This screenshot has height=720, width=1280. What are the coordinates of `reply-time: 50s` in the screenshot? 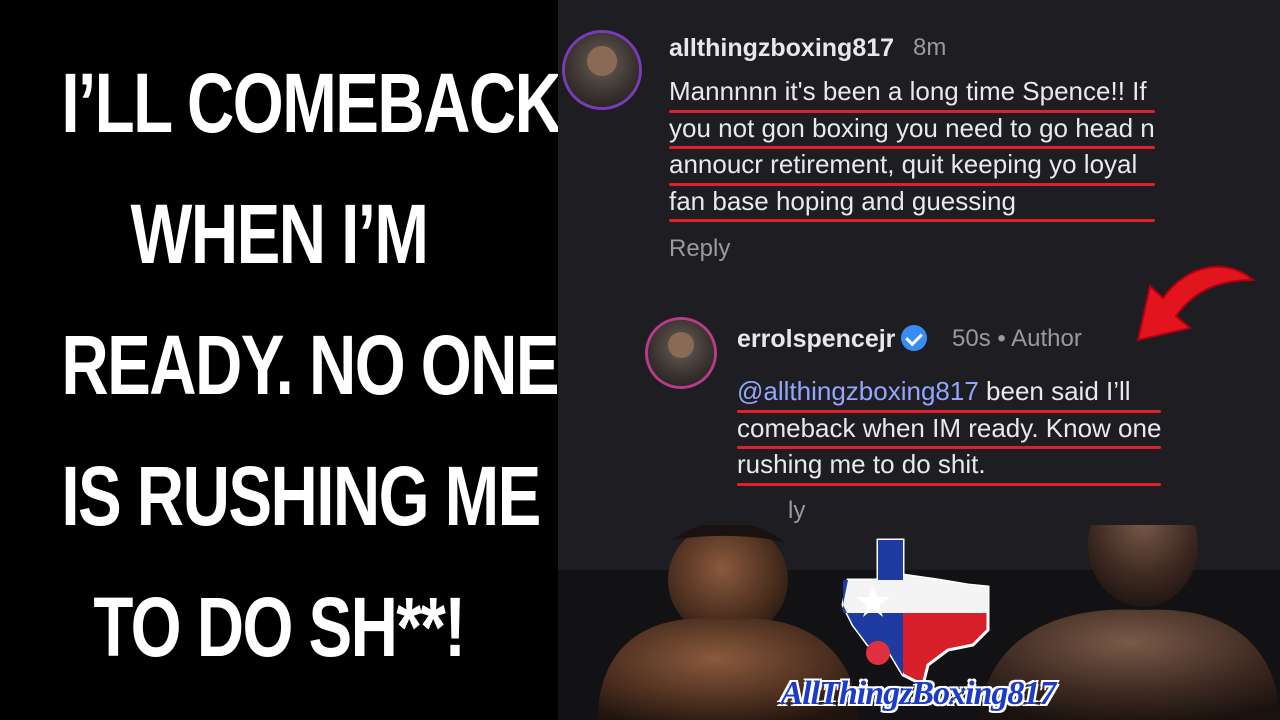 It's located at (971, 338).